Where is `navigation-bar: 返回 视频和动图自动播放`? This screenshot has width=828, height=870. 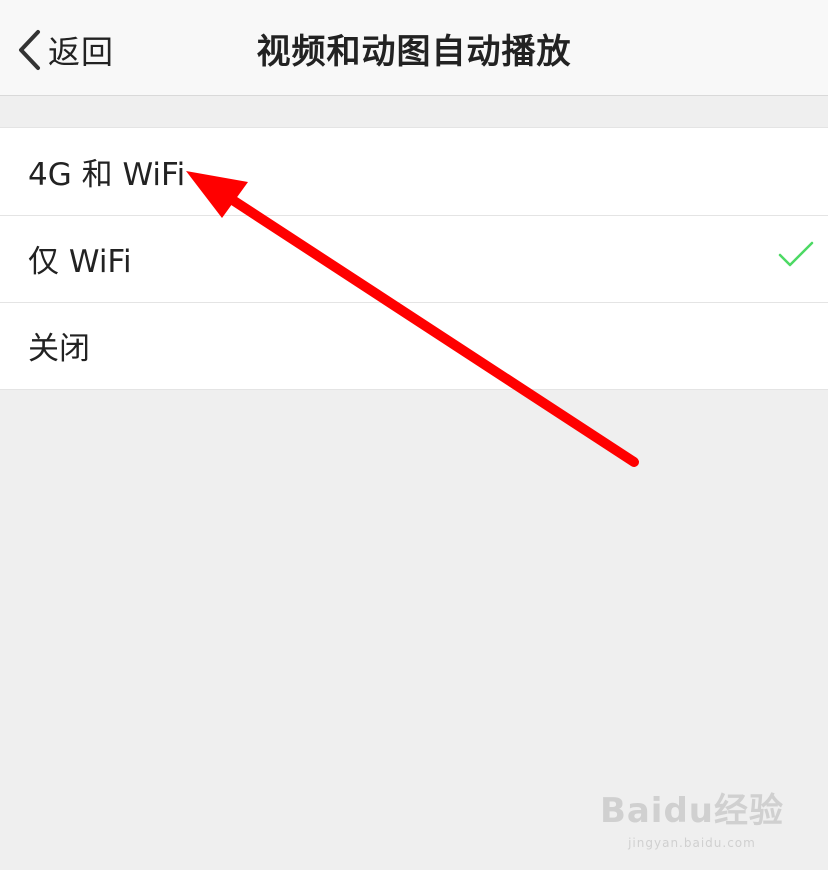 navigation-bar: 返回 视频和动图自动播放 is located at coordinates (414, 48).